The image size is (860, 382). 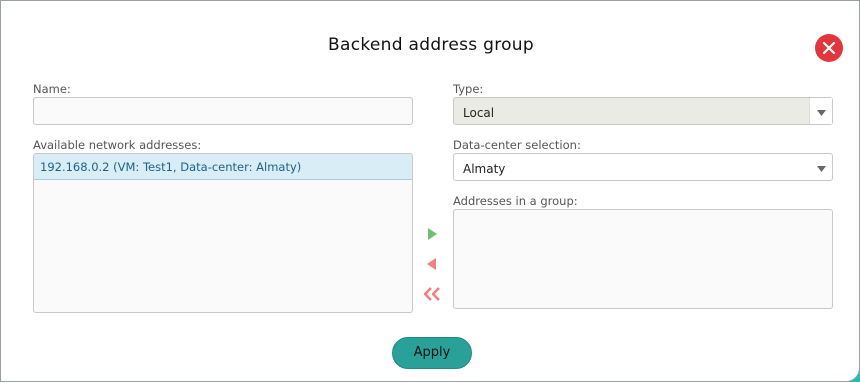 I want to click on add-to-group-button, so click(x=435, y=235).